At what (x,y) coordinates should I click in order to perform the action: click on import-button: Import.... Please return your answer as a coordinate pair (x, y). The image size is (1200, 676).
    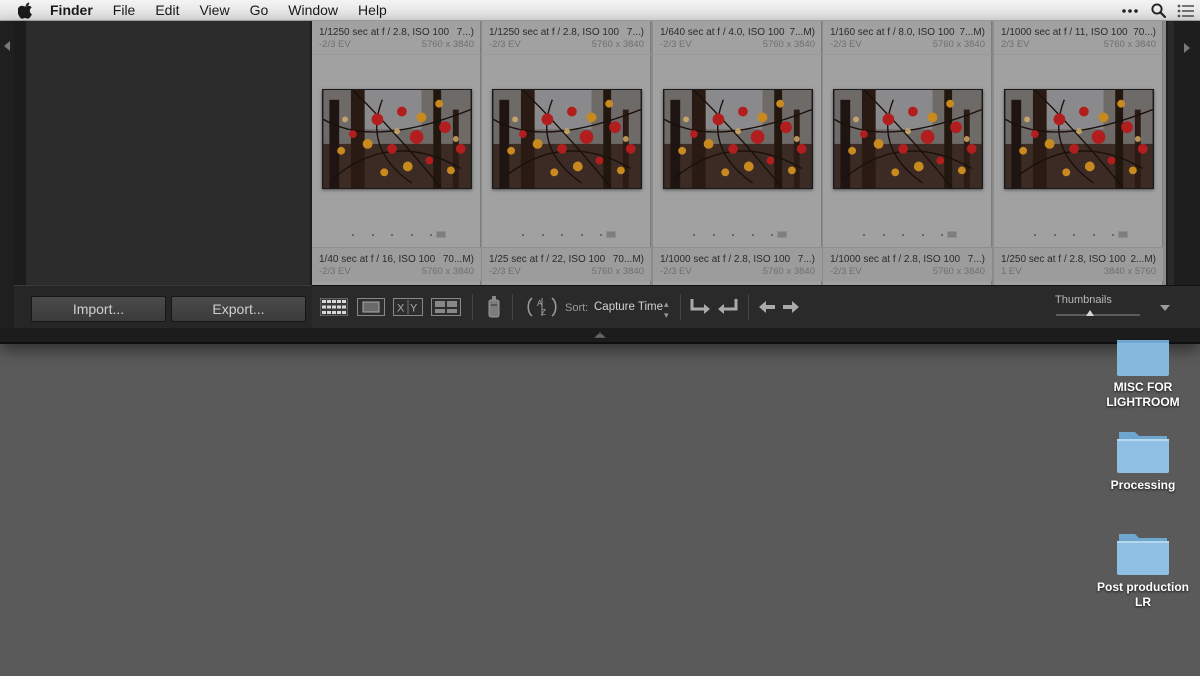
    Looking at the image, I should click on (98, 309).